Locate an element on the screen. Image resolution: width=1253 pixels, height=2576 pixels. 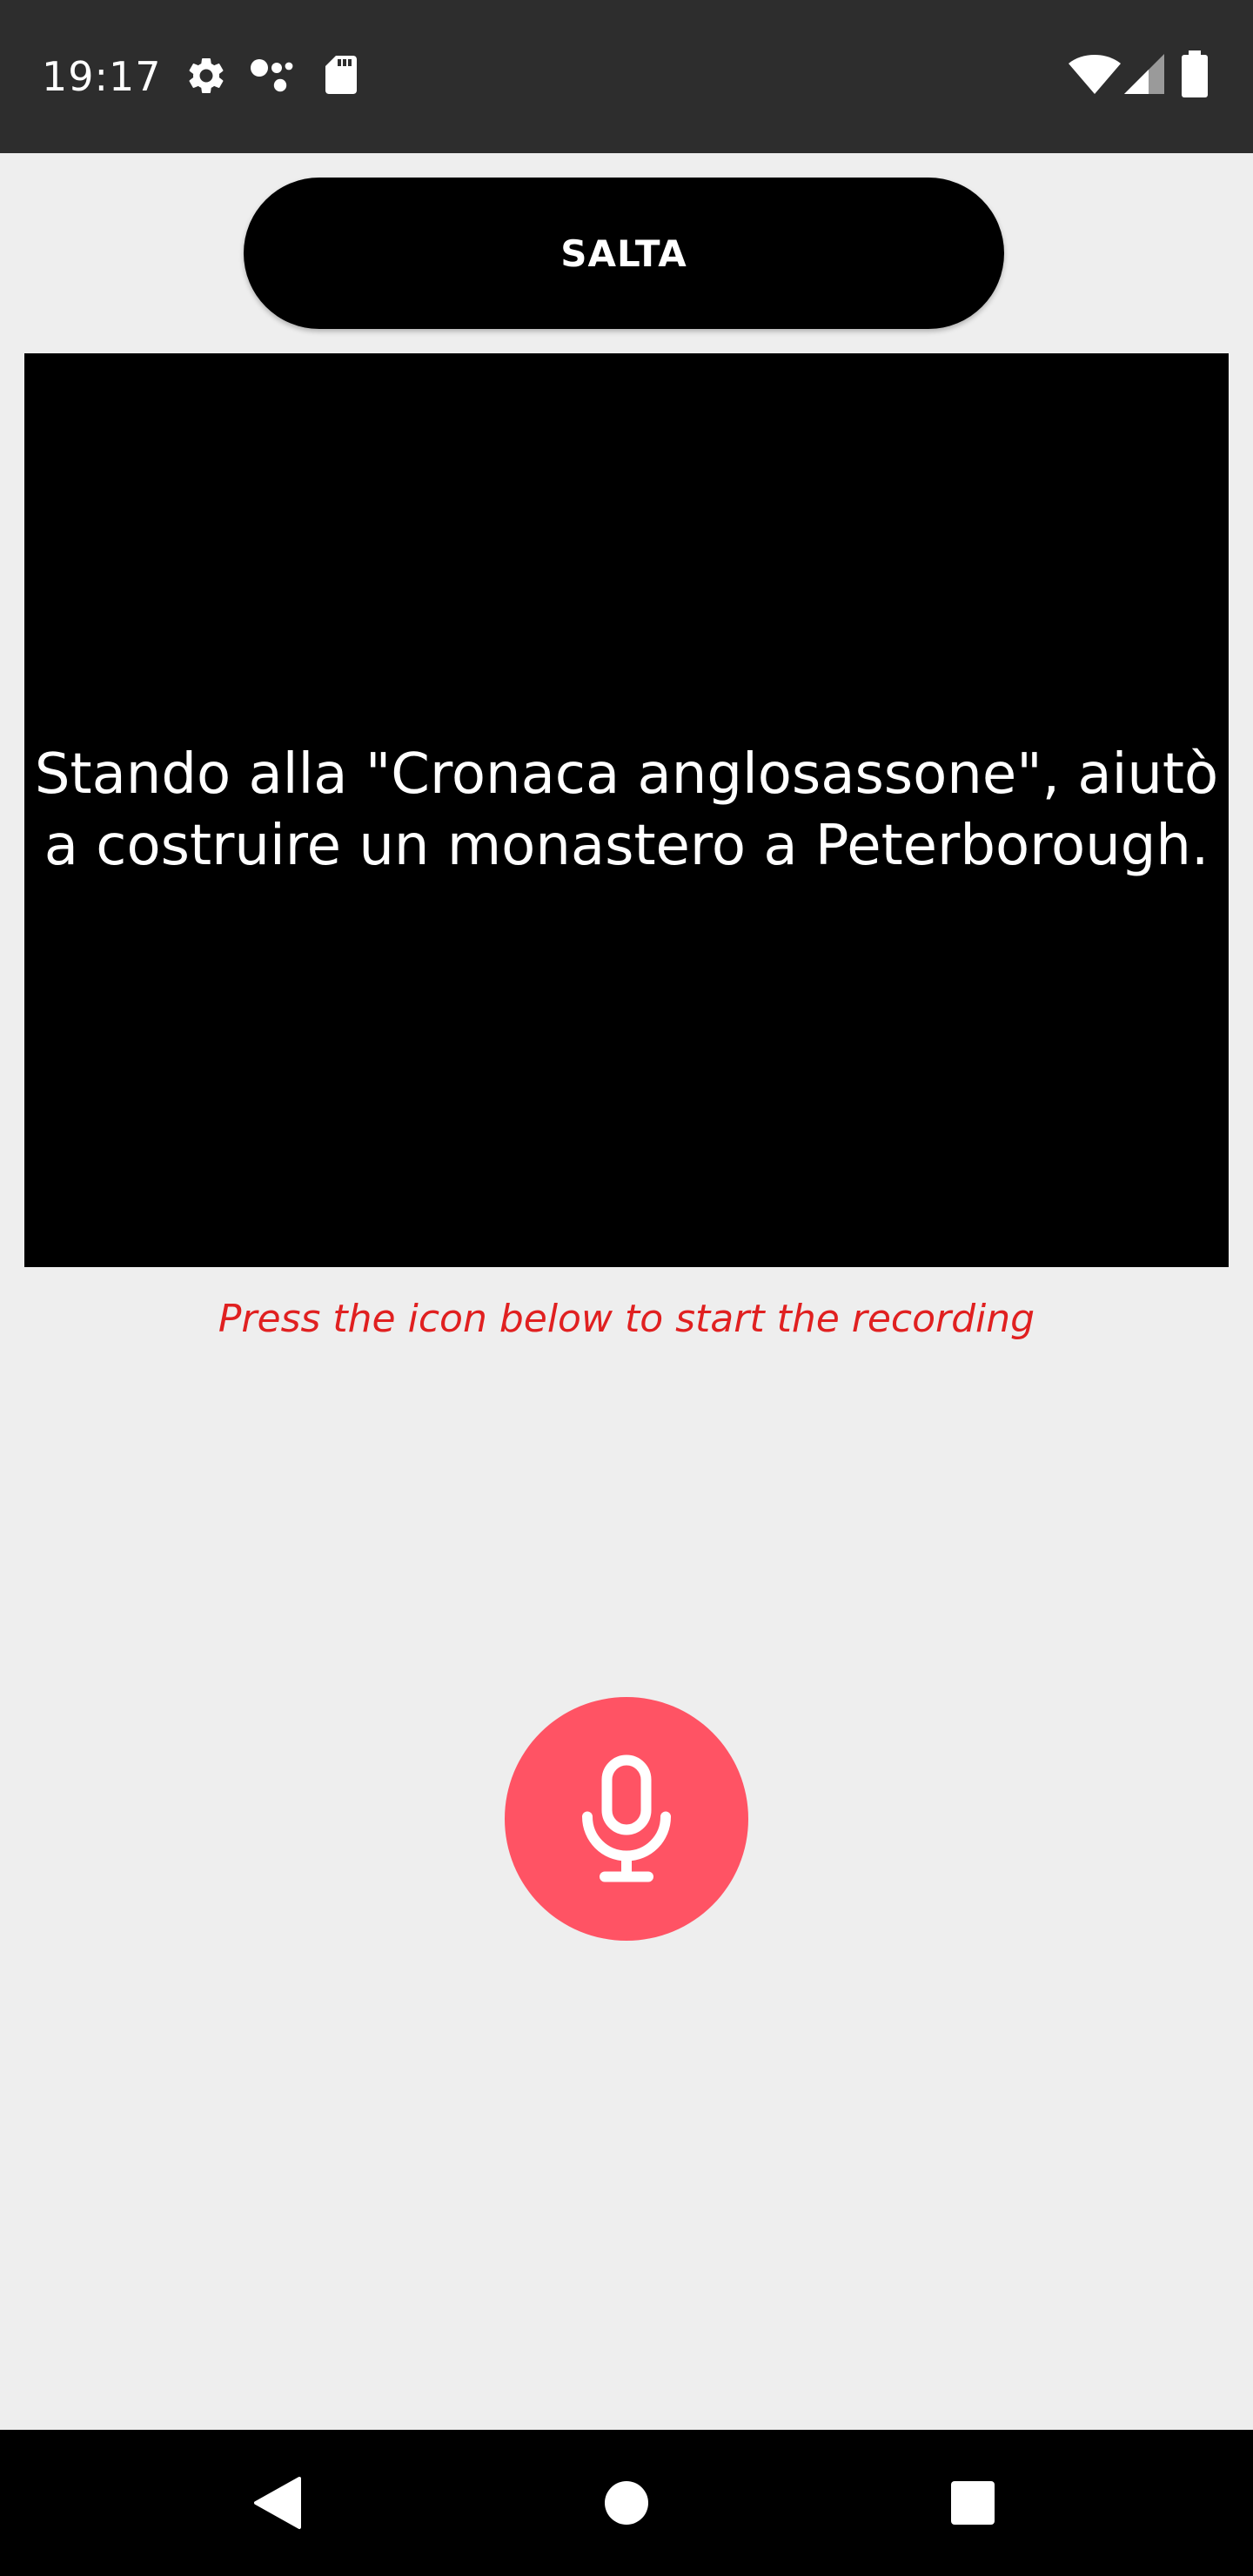
nav-recents-button is located at coordinates (972, 2502).